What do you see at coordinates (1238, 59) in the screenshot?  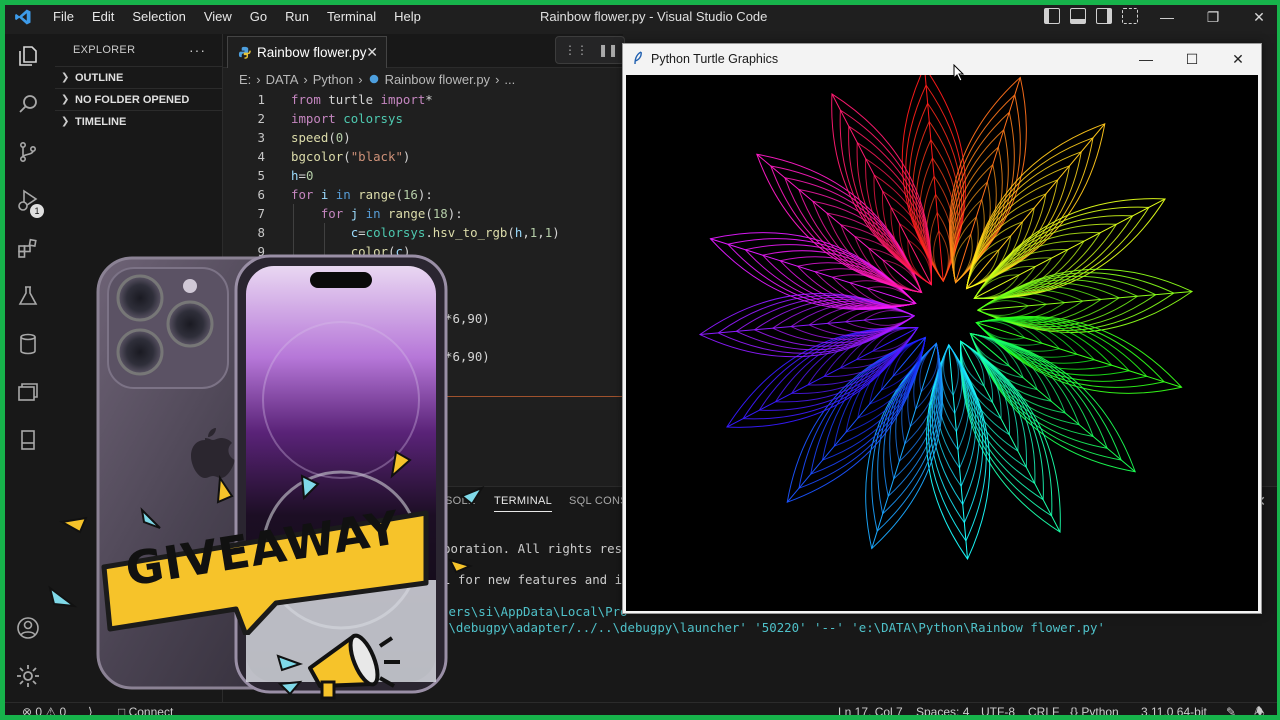 I see `close-icon: ✕` at bounding box center [1238, 59].